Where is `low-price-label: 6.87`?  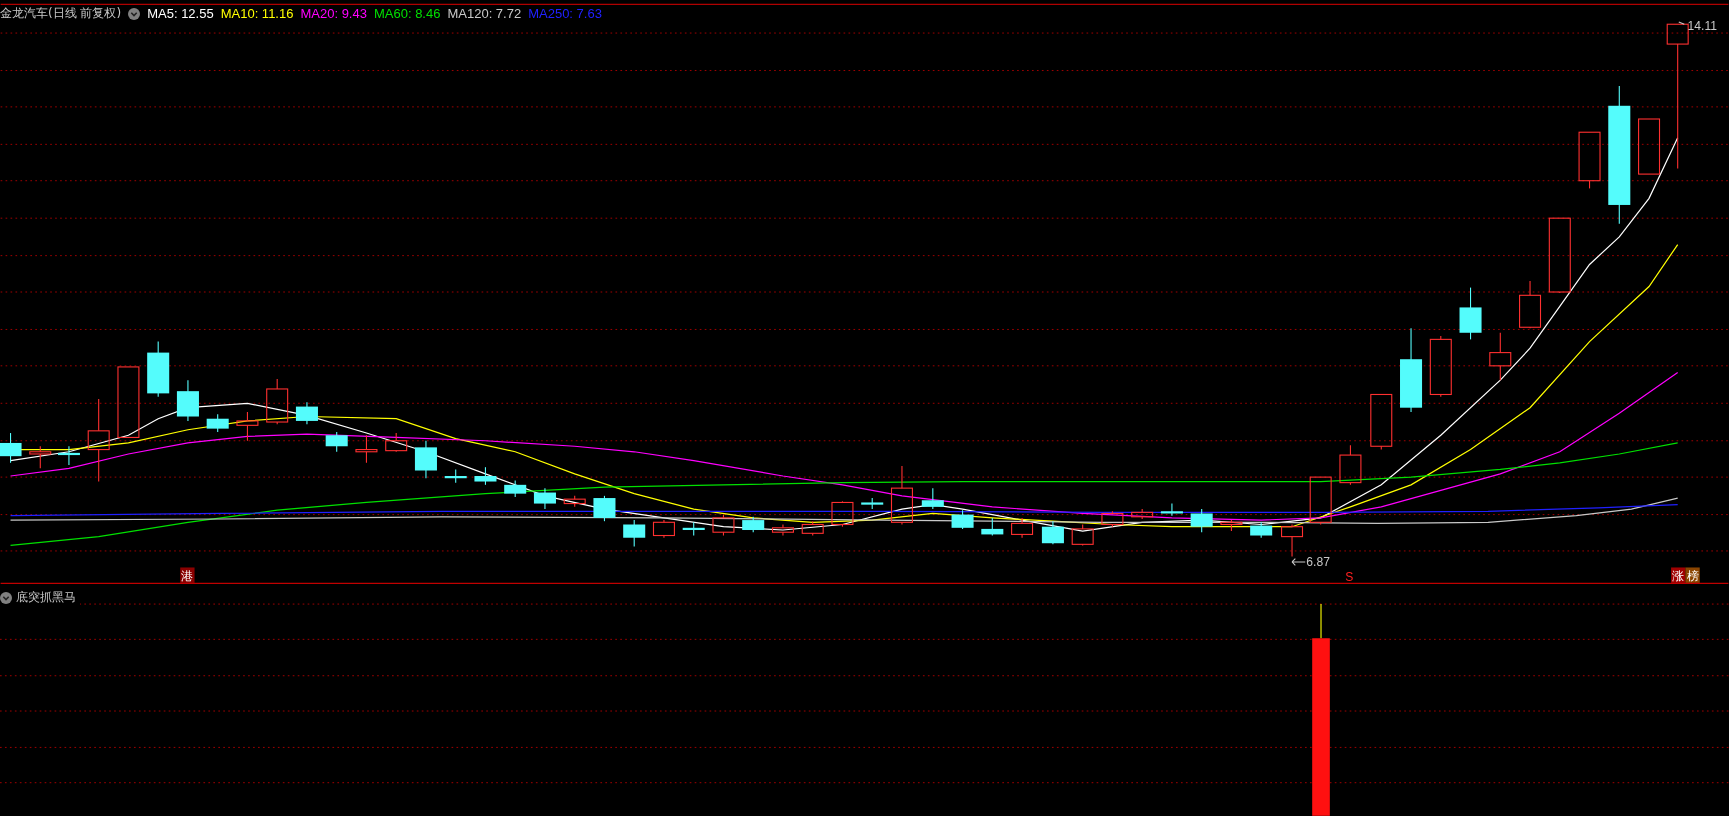
low-price-label: 6.87 is located at coordinates (1318, 562).